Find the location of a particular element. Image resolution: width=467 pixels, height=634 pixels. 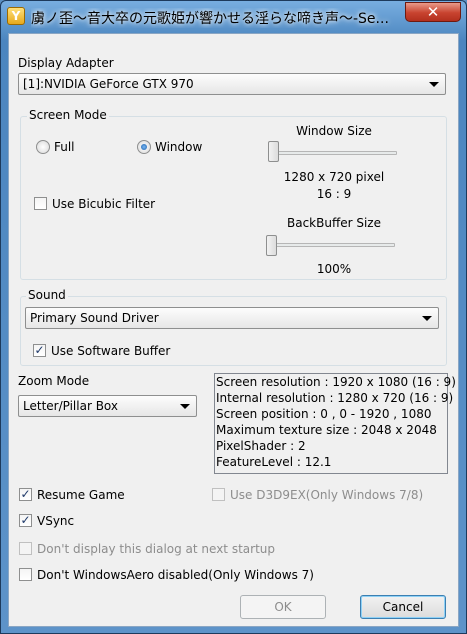

close-icon: ✕ is located at coordinates (433, 12).